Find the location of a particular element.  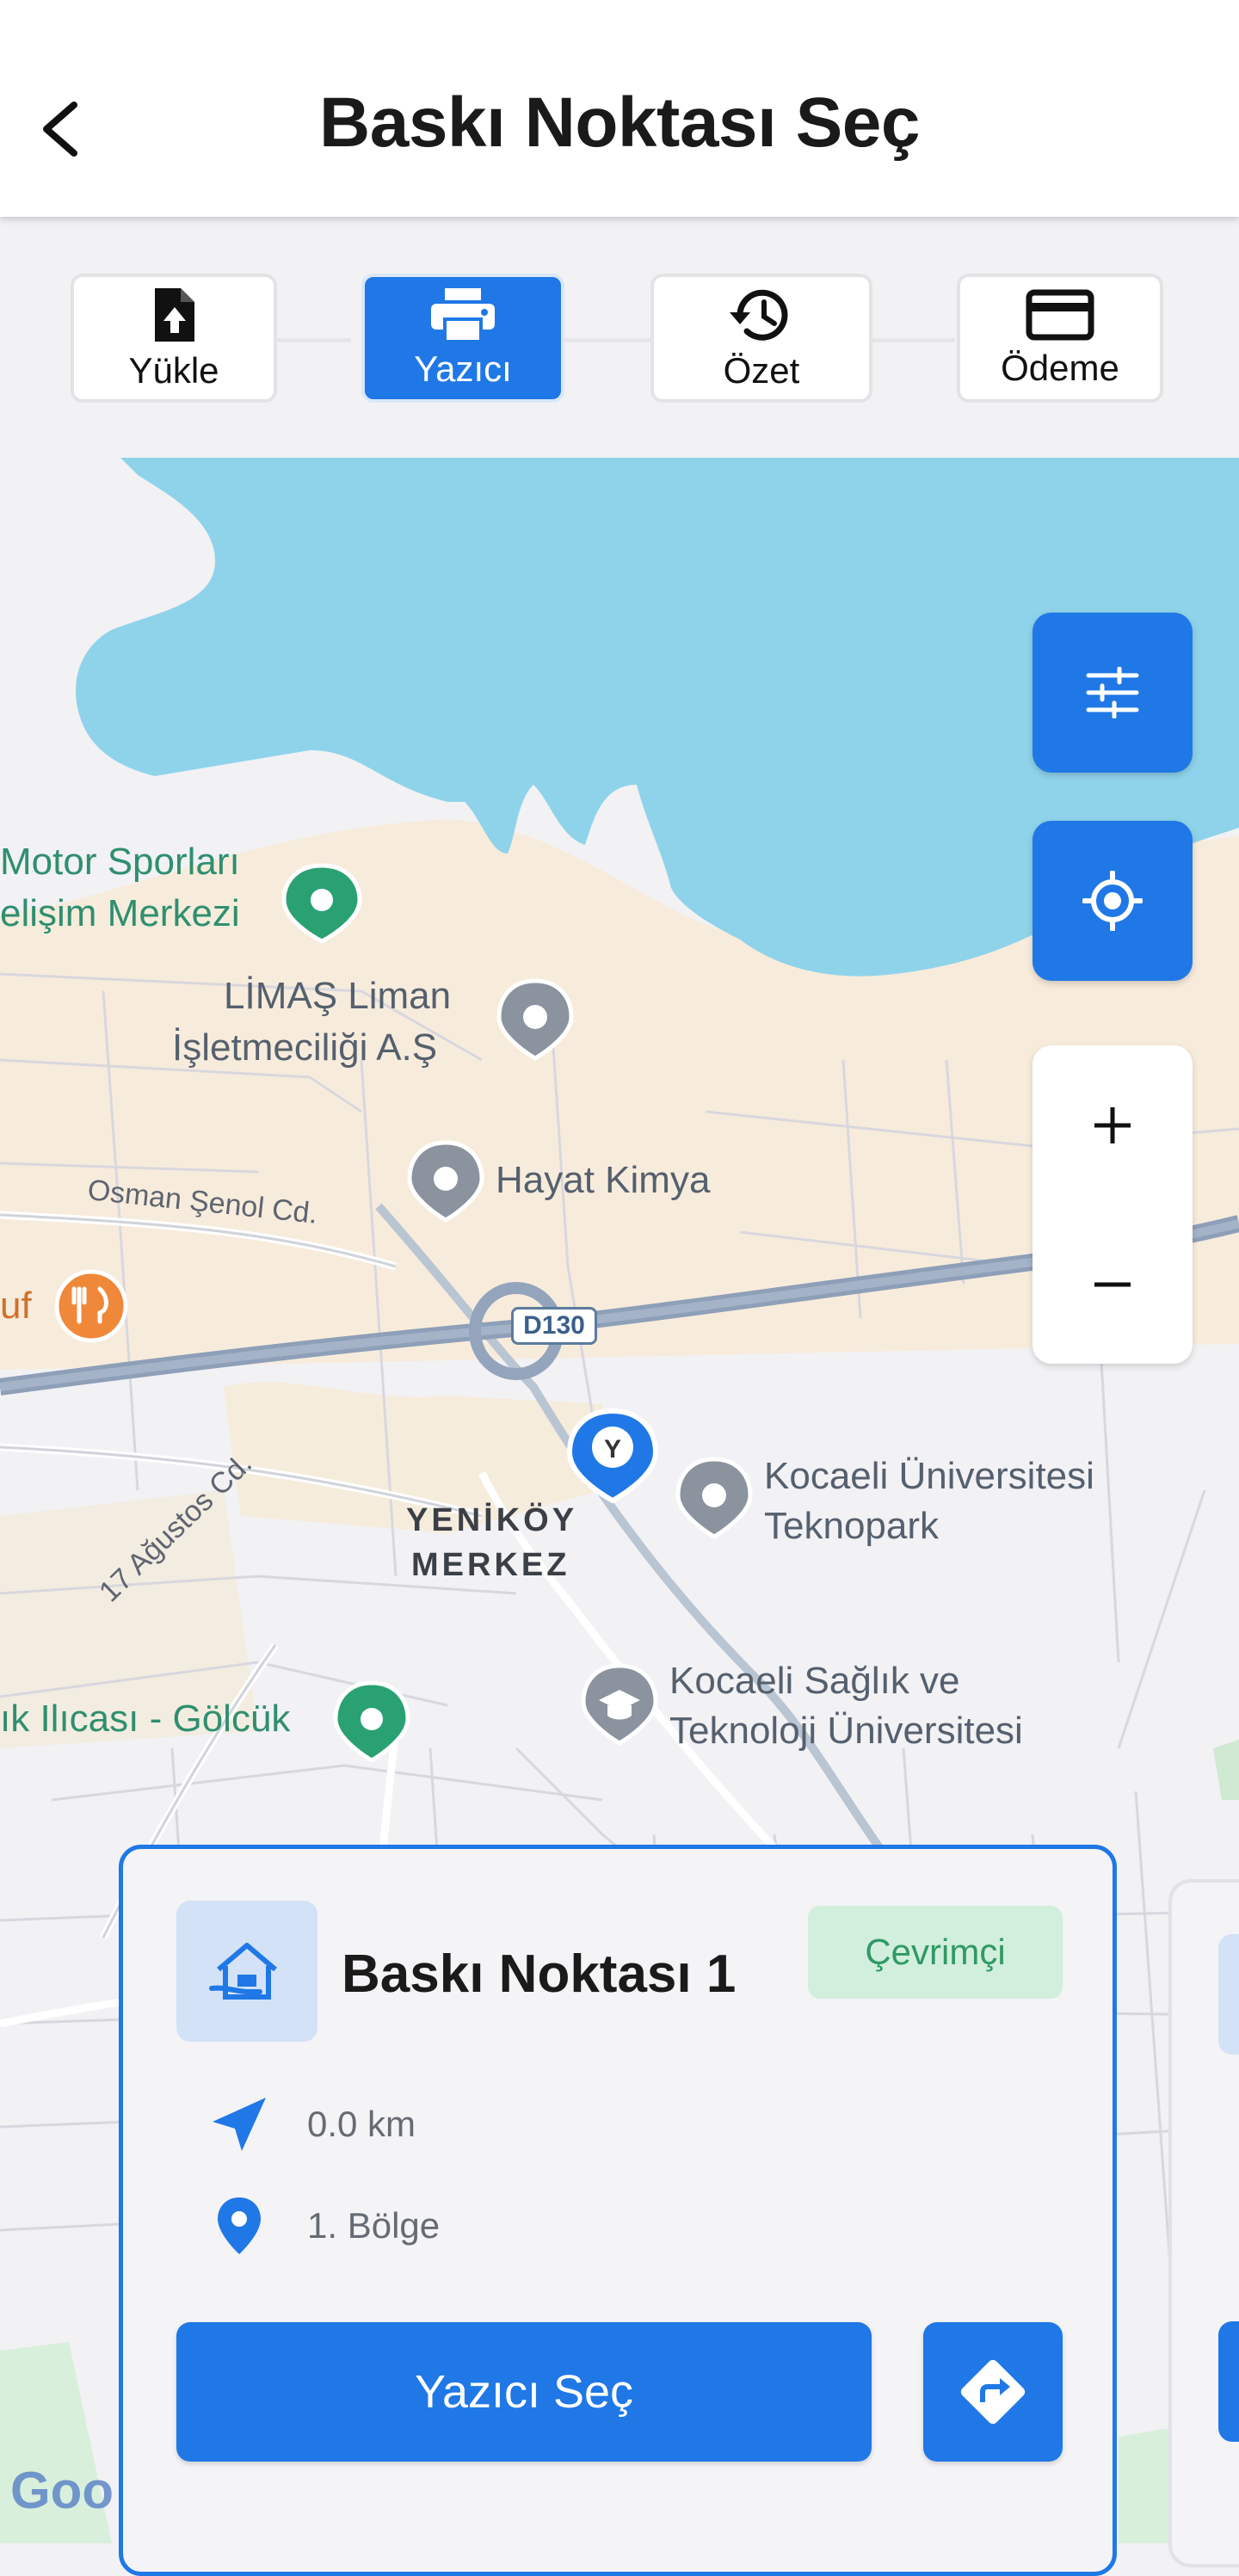

step-upload: Yükle is located at coordinates (174, 339).